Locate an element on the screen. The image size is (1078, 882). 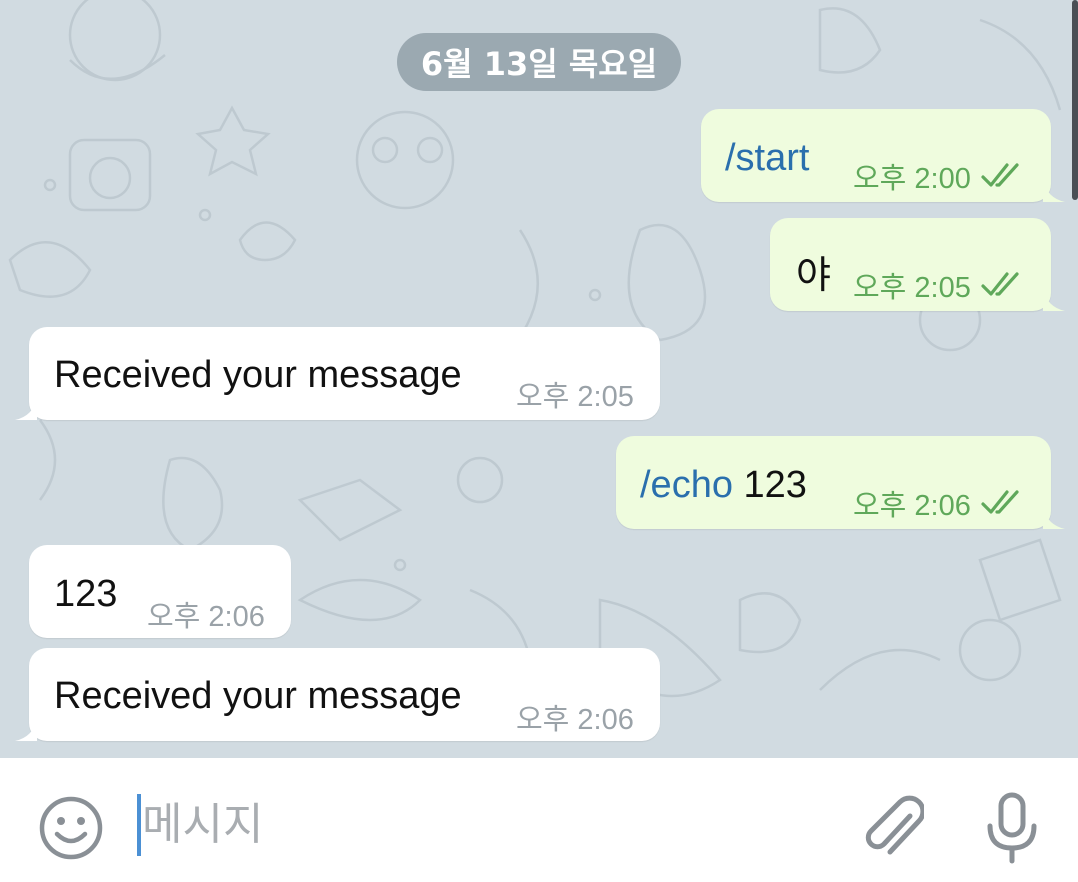
message-text: /start is located at coordinates (767, 158).